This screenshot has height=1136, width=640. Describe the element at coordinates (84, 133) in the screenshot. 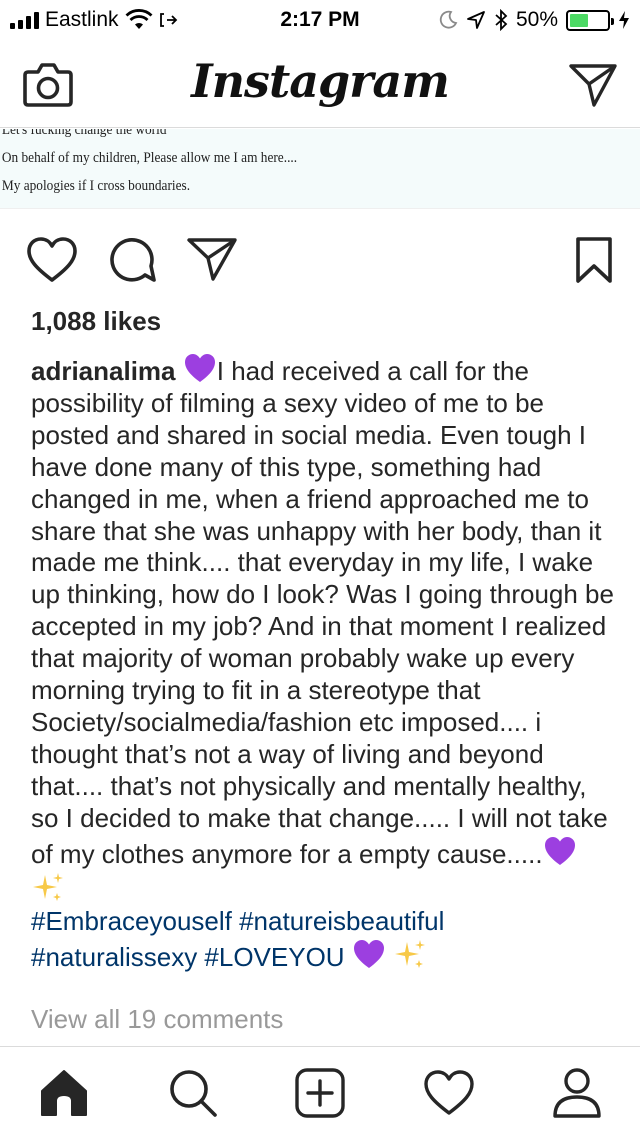

I see `image-text-line: Let's fucking change the world` at that location.